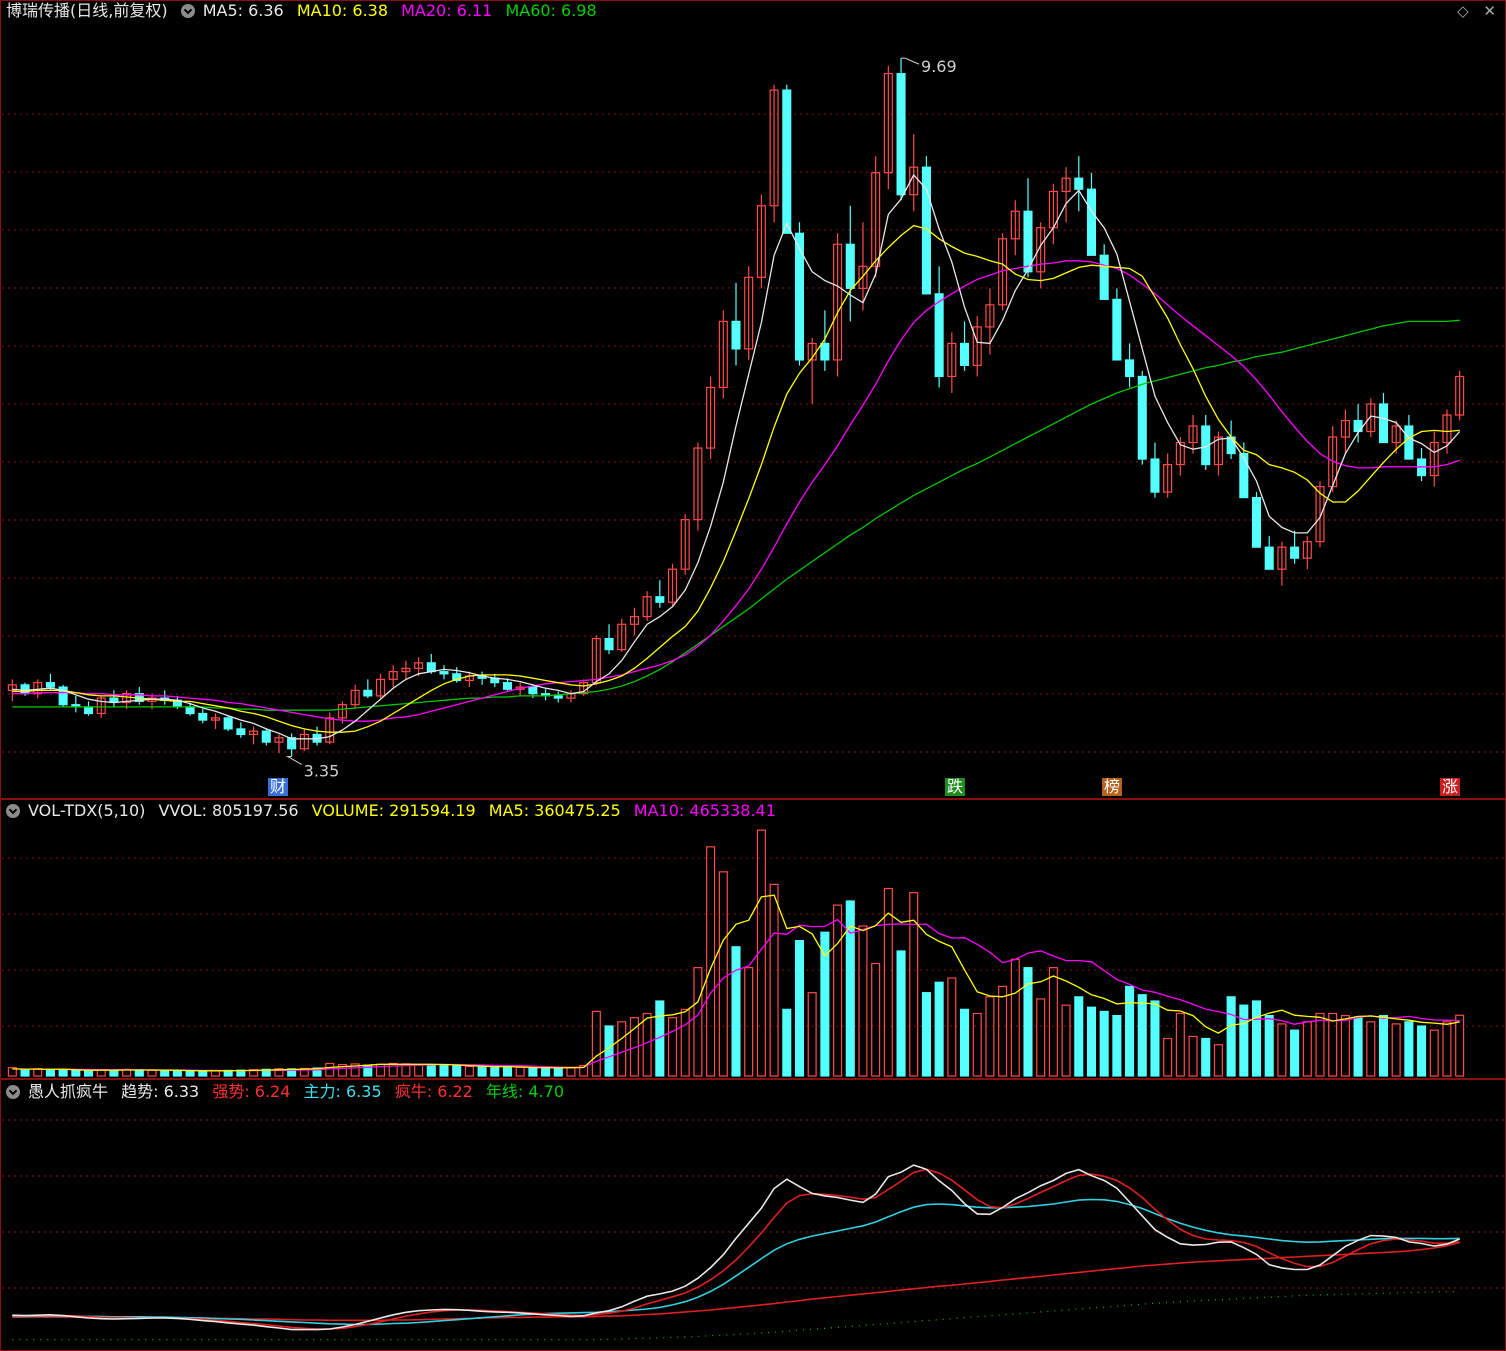 The width and height of the screenshot is (1506, 1351). I want to click on ma20-label: MA20: 6.11, so click(447, 10).